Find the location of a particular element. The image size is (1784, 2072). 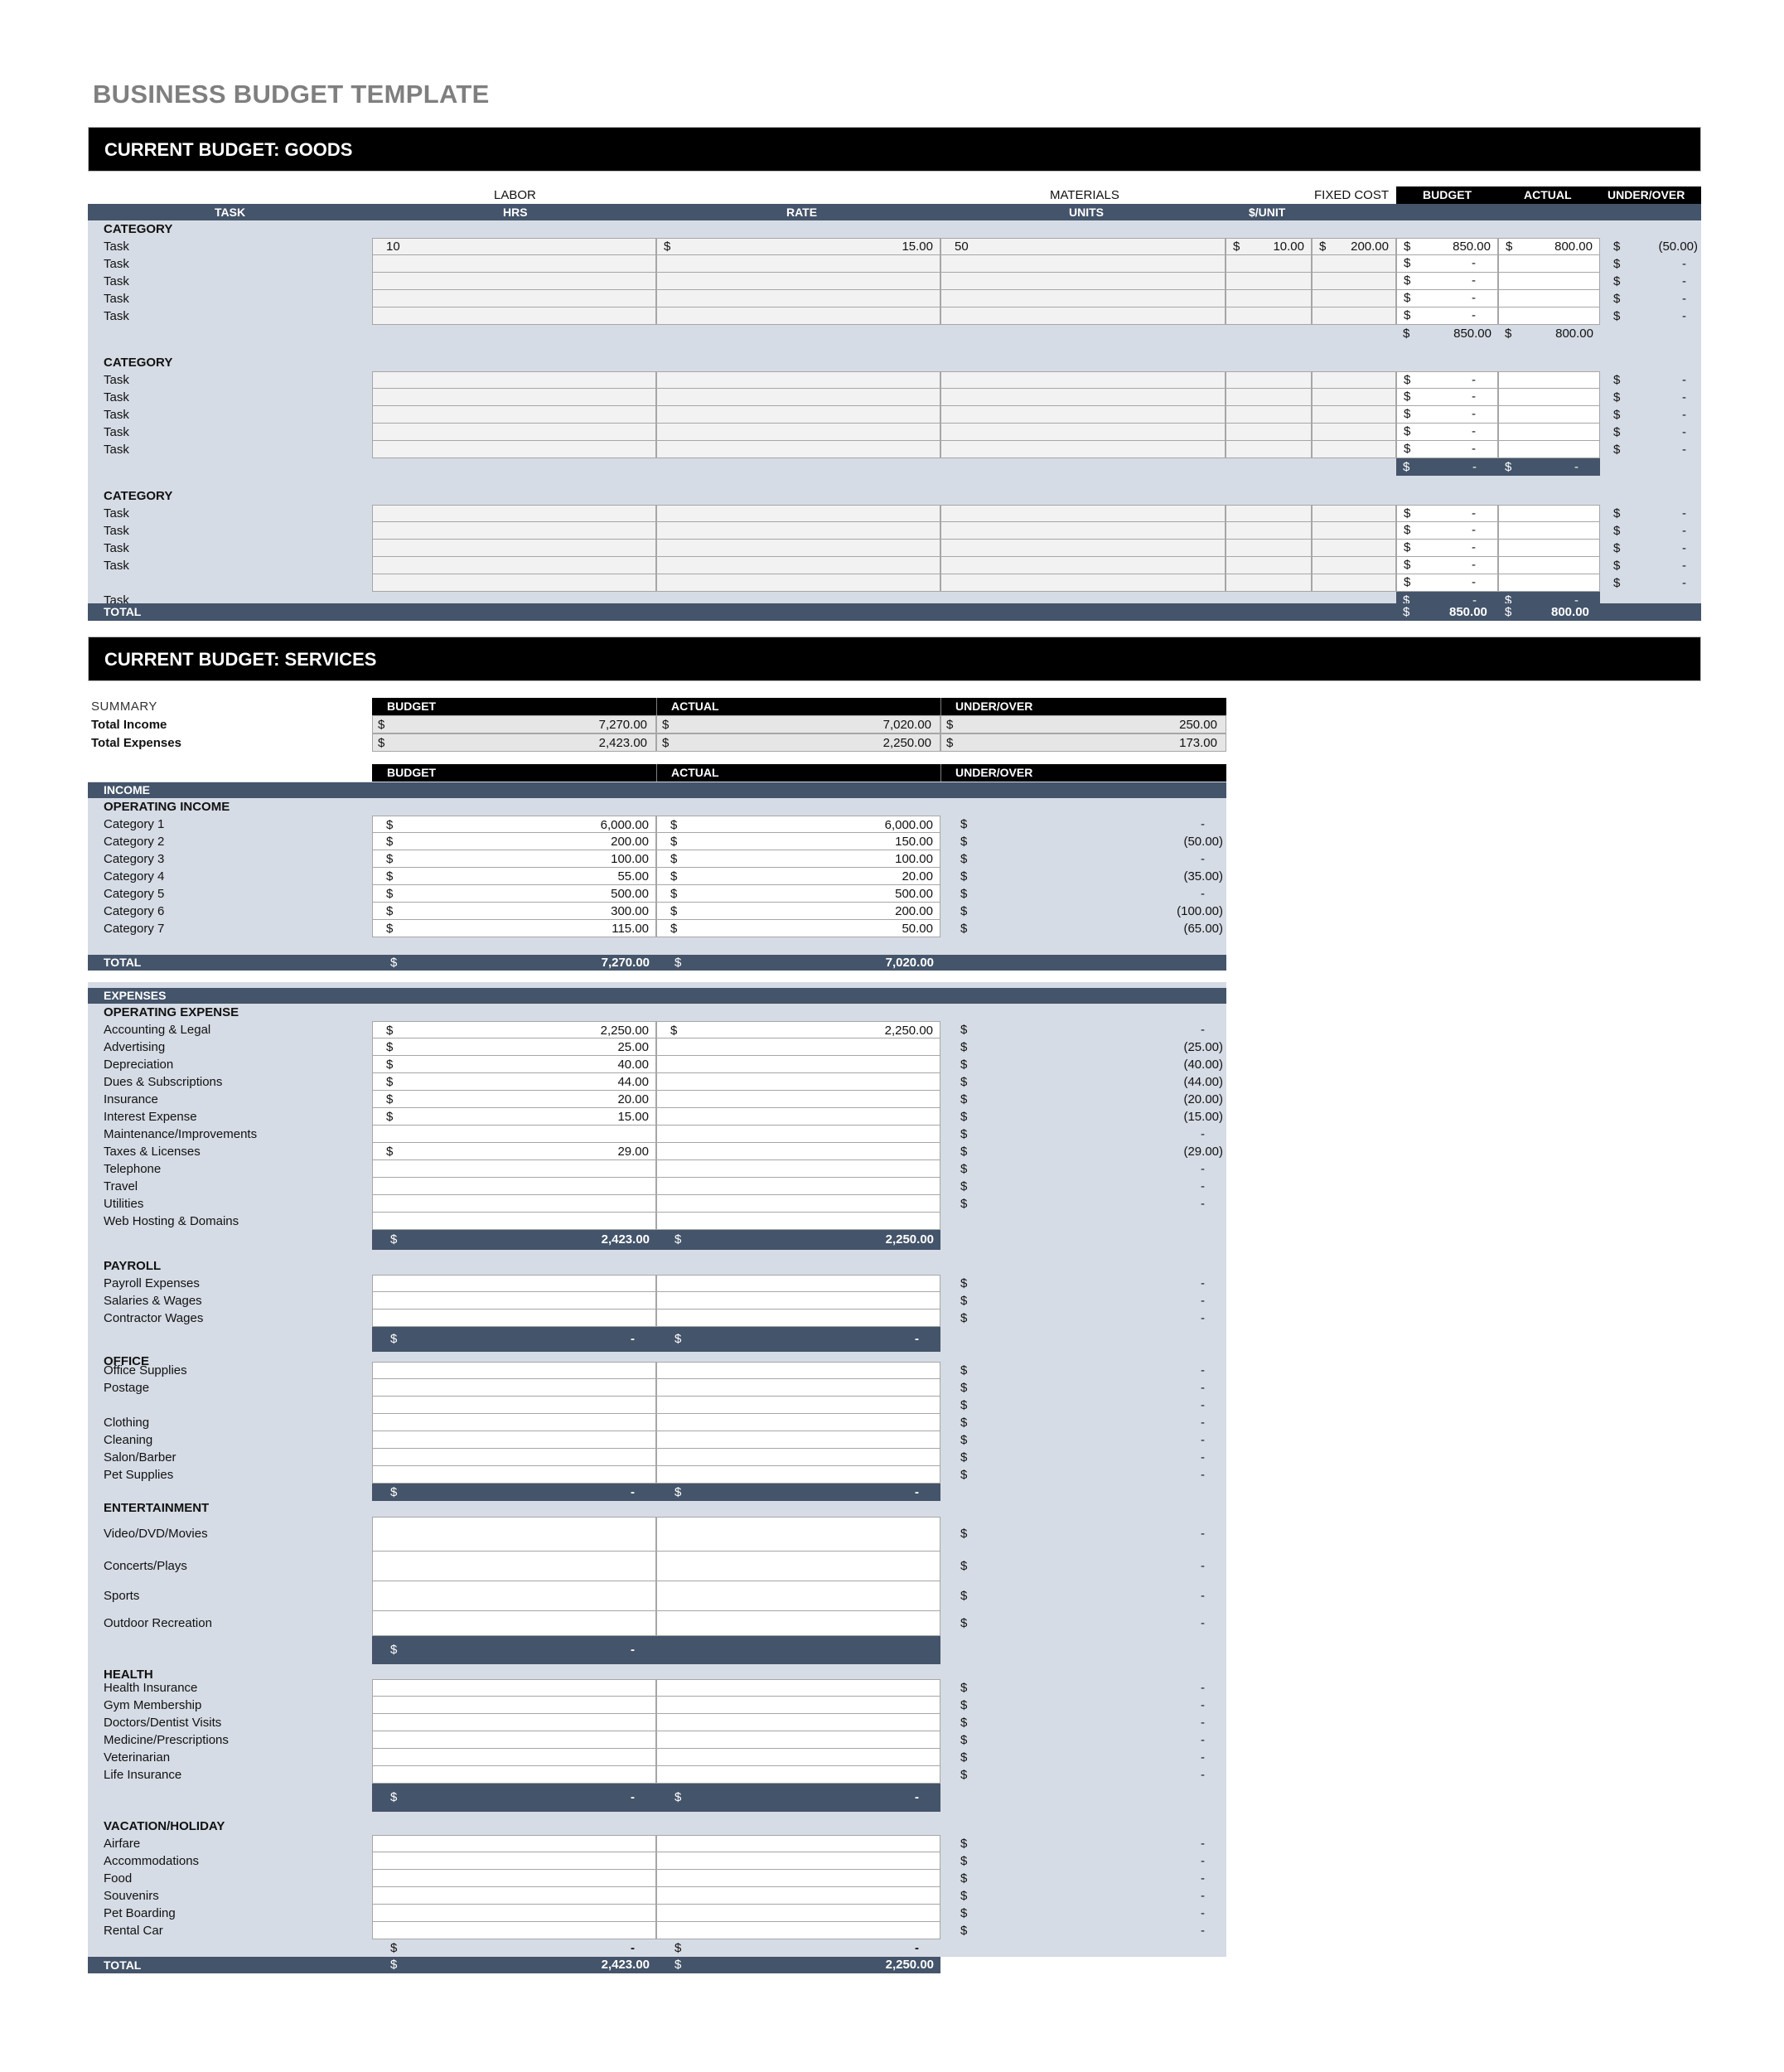

budget-input: $25.00 is located at coordinates (514, 1047).